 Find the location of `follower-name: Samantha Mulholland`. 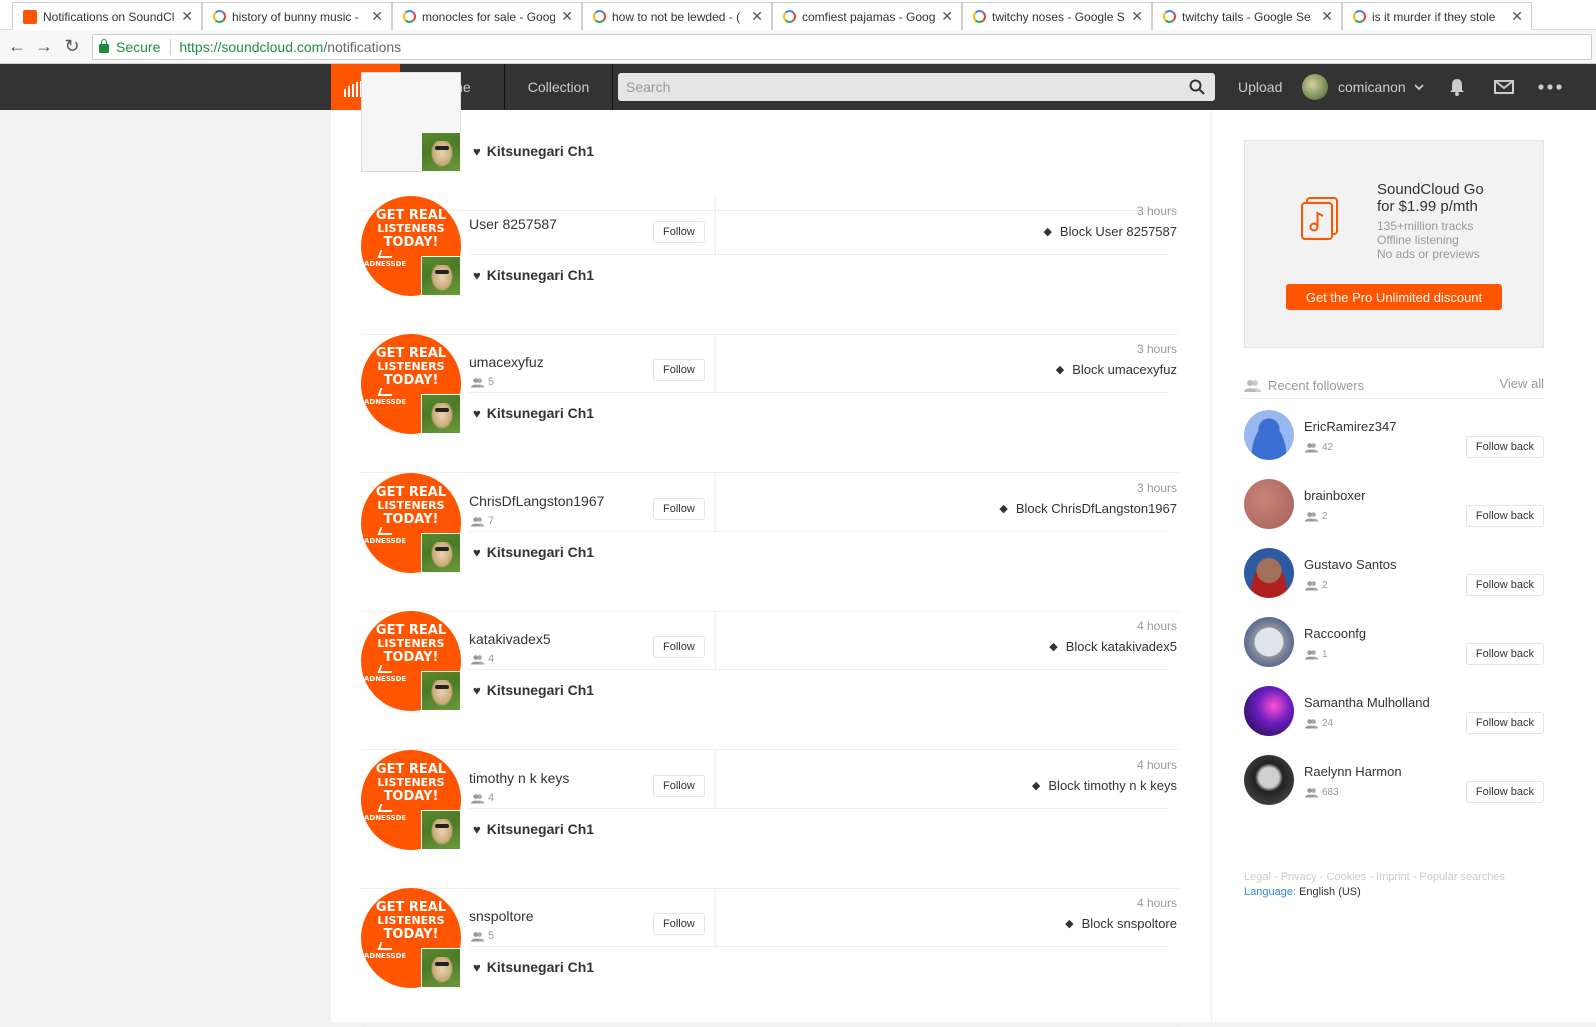

follower-name: Samantha Mulholland is located at coordinates (1367, 702).